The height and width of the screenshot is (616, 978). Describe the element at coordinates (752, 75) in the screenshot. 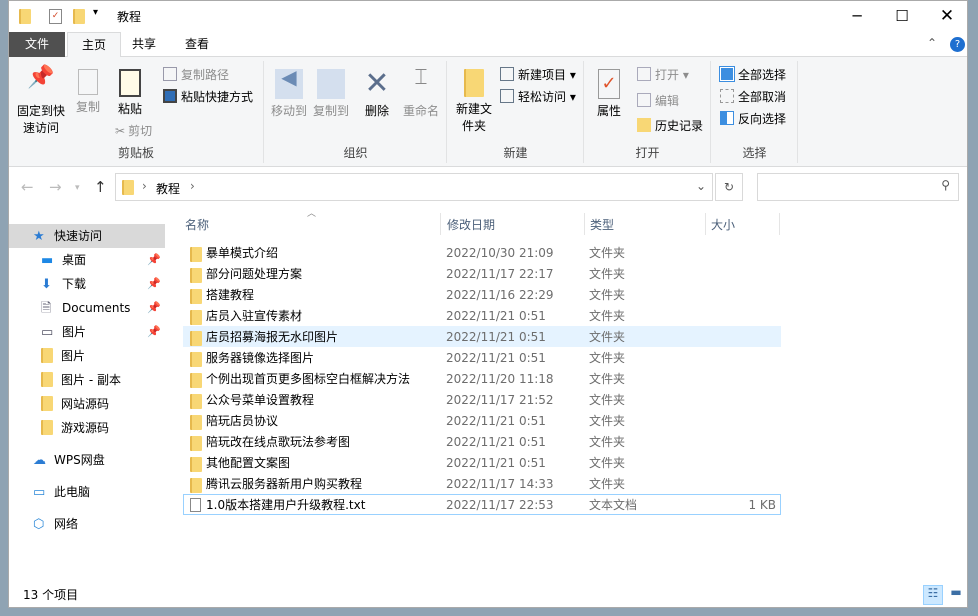

I see `select-all-button: 全部选择` at that location.